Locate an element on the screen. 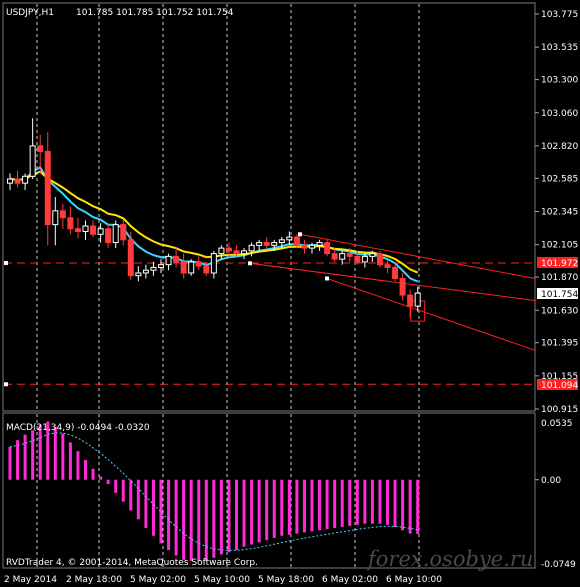 The height and width of the screenshot is (587, 580). price-tick-label: 103.535 is located at coordinates (559, 48).